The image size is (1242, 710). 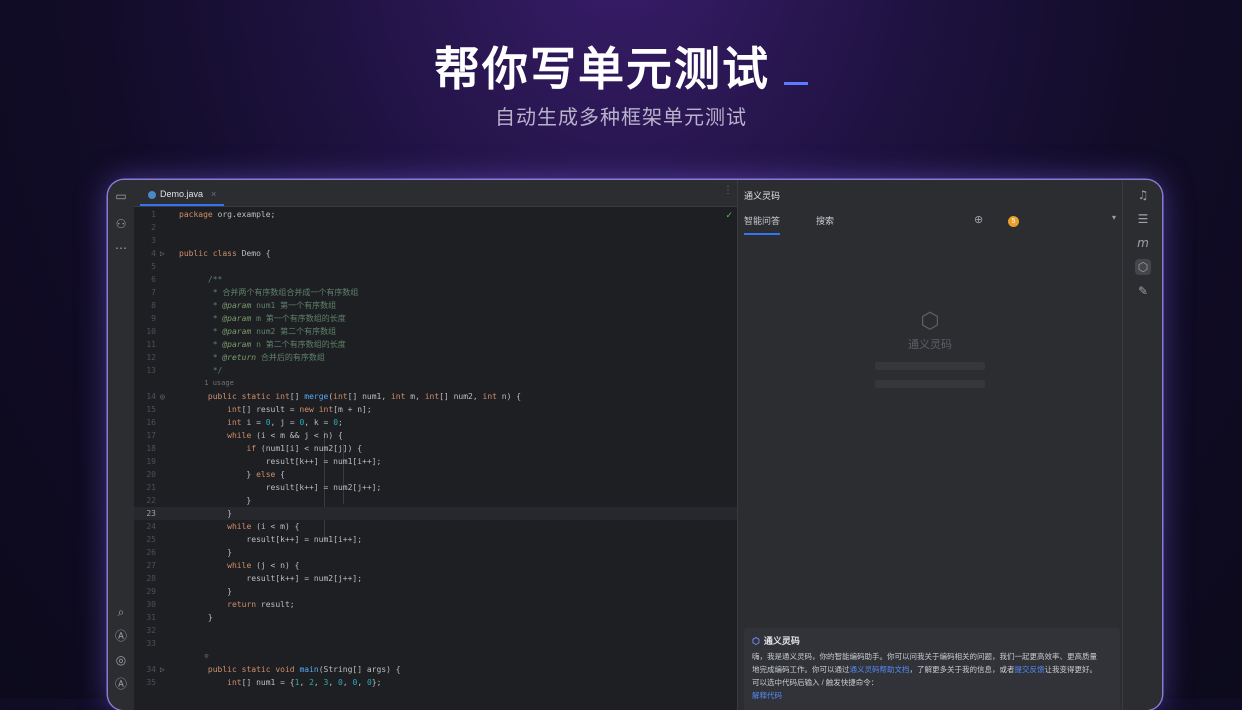 What do you see at coordinates (248, 318) in the screenshot?
I see `code-line: 9 * @param m 第一个有序数组的长度` at bounding box center [248, 318].